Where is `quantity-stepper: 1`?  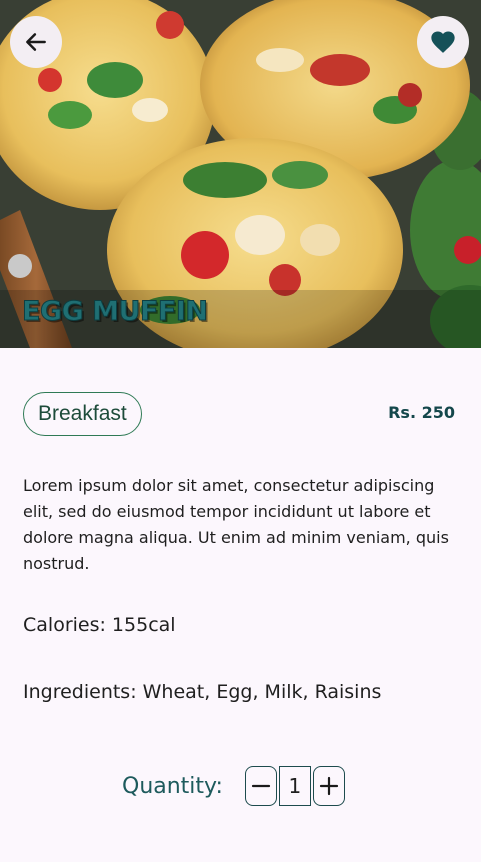
quantity-stepper: 1 is located at coordinates (294, 786).